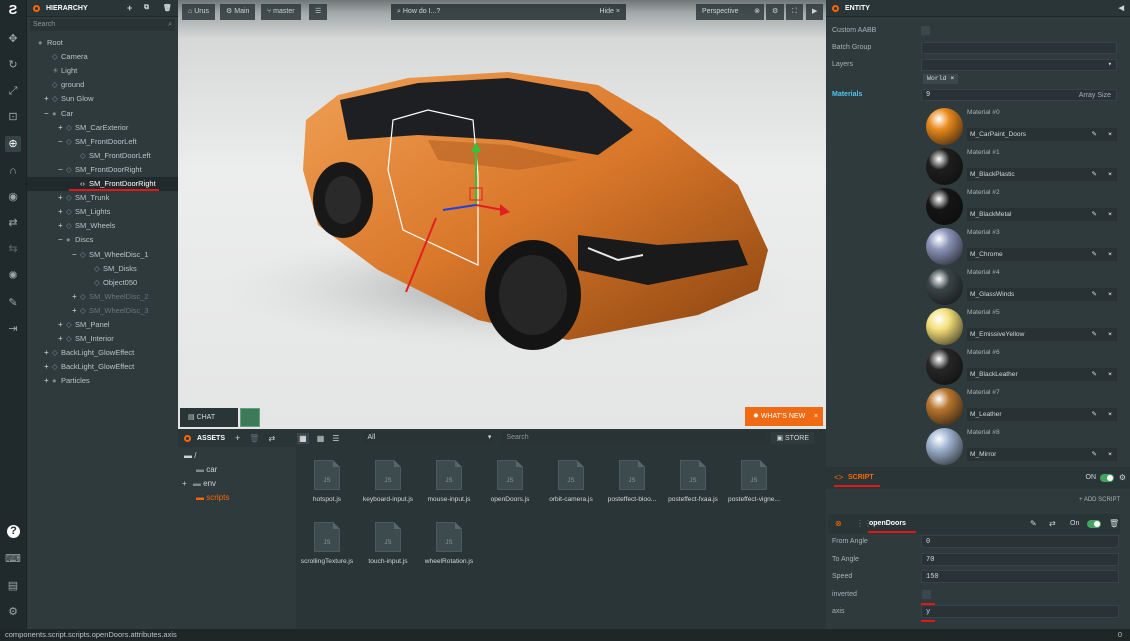 This screenshot has height=641, width=1130. I want to click on scale-icon: ⤢, so click(13, 91).